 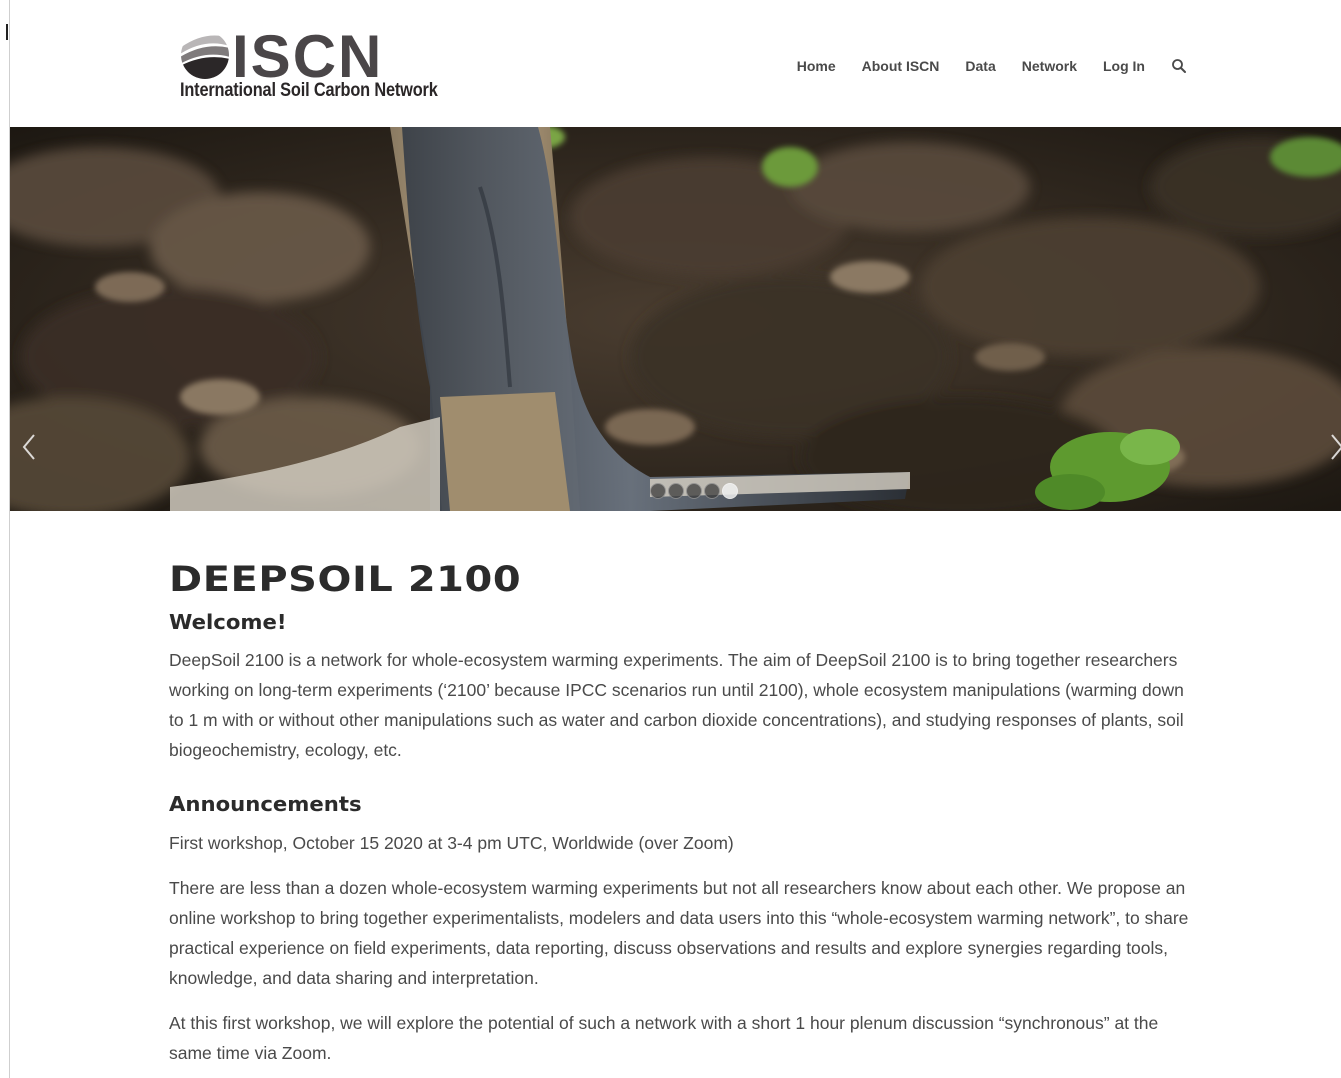 What do you see at coordinates (7, 32) in the screenshot?
I see `window-edge-marker` at bounding box center [7, 32].